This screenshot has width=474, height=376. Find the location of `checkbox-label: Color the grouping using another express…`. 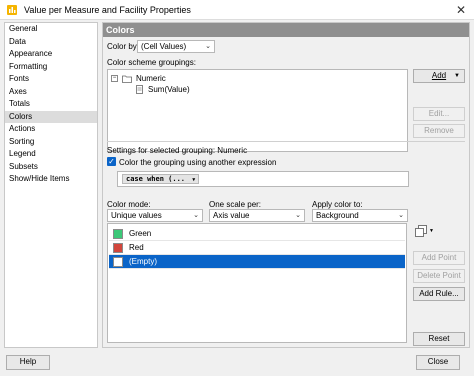

checkbox-label: Color the grouping using another express… is located at coordinates (198, 162).